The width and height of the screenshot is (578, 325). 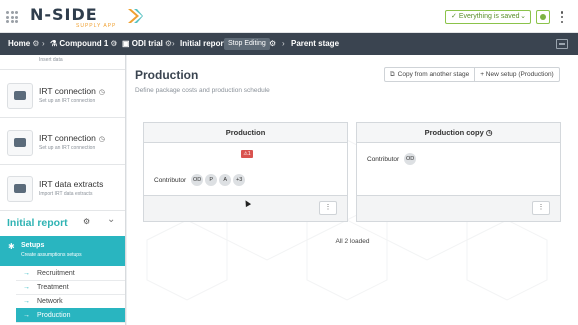 I want to click on sidebar-item-production: → Production, so click(x=70, y=315).